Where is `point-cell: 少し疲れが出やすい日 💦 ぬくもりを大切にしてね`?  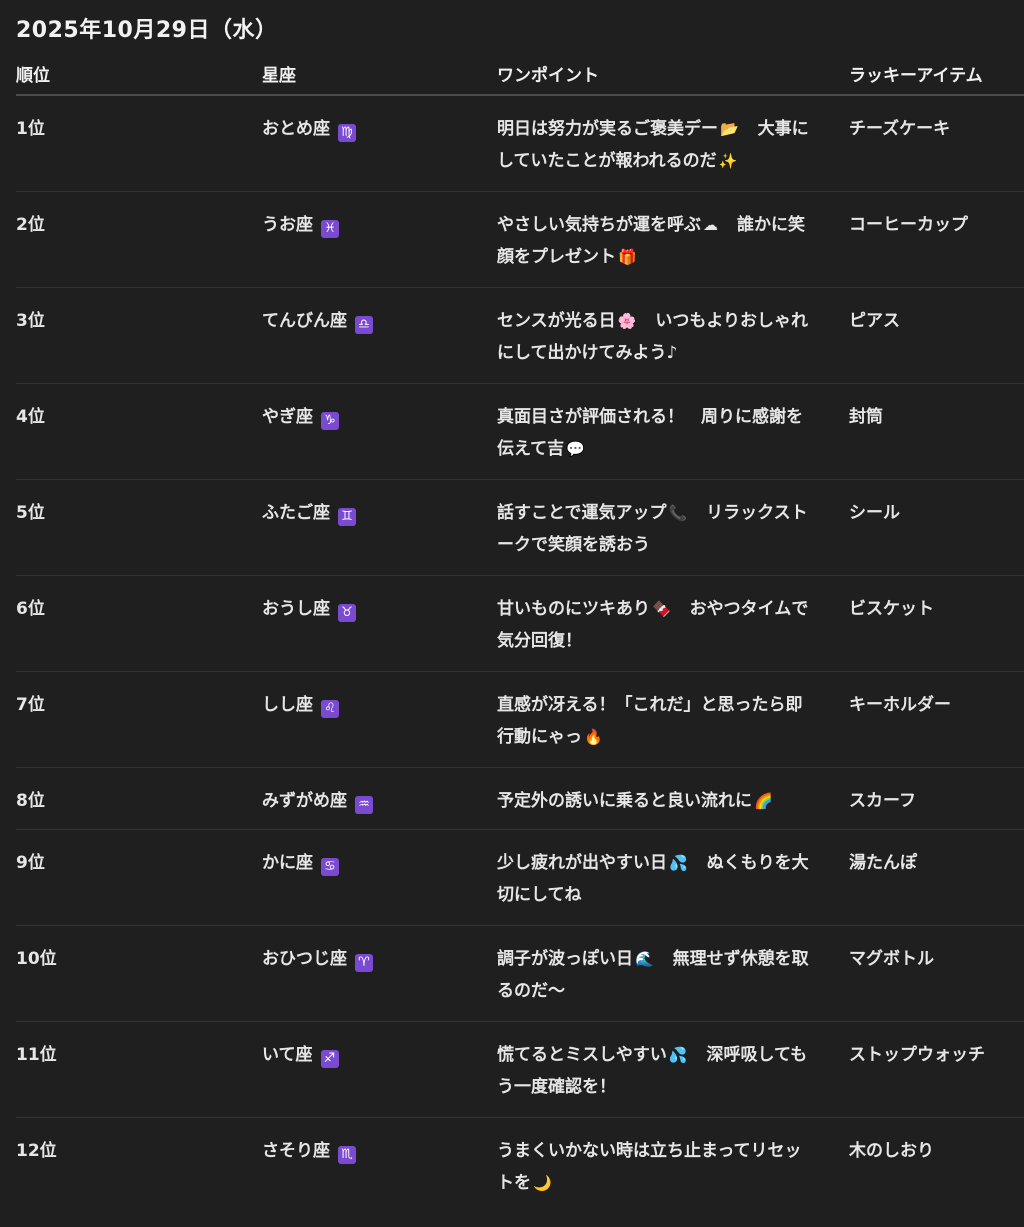 point-cell: 少し疲れが出やすい日 💦 ぬくもりを大切にしてね is located at coordinates (657, 879).